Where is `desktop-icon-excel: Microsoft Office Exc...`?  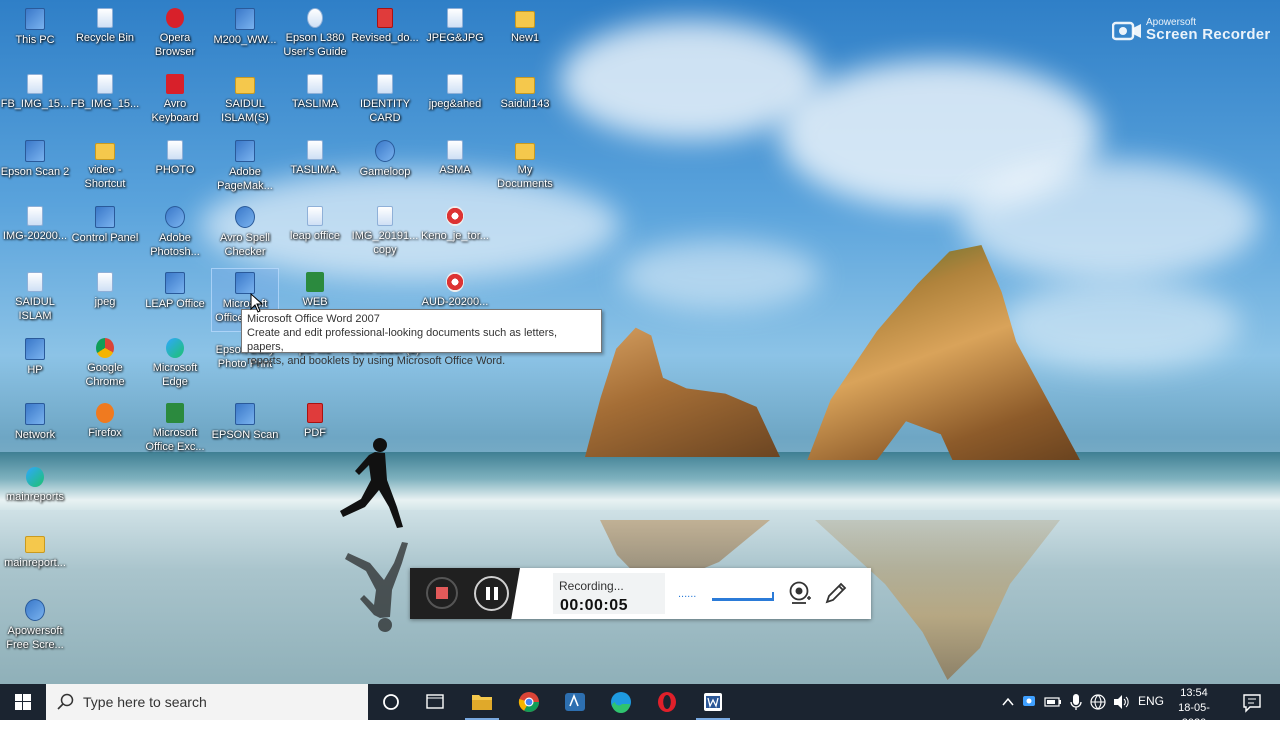
desktop-icon-excel: Microsoft Office Exc... is located at coordinates (175, 428).